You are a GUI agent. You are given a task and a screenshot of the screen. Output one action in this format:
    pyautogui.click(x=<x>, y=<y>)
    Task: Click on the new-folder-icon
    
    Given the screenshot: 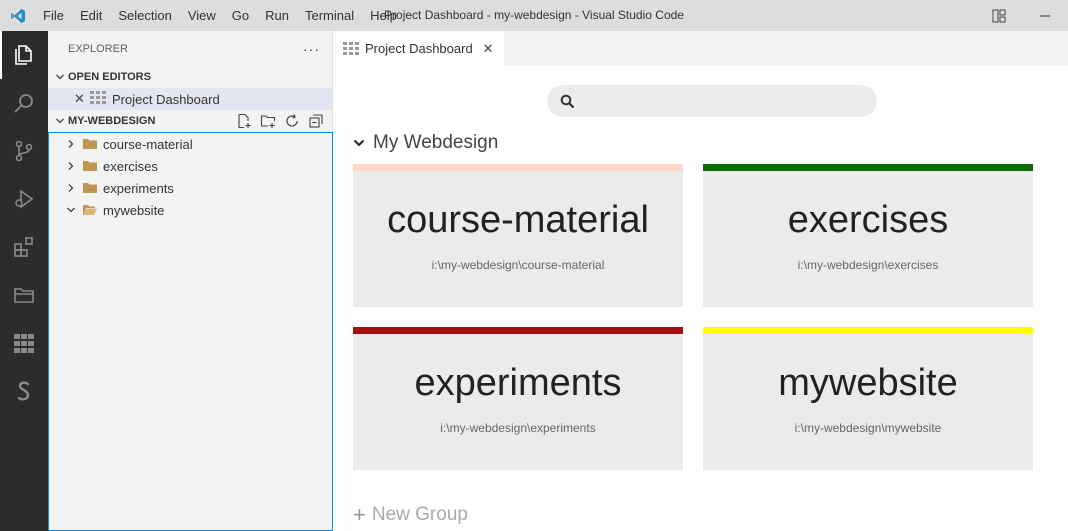 What is the action you would take?
    pyautogui.click(x=268, y=121)
    